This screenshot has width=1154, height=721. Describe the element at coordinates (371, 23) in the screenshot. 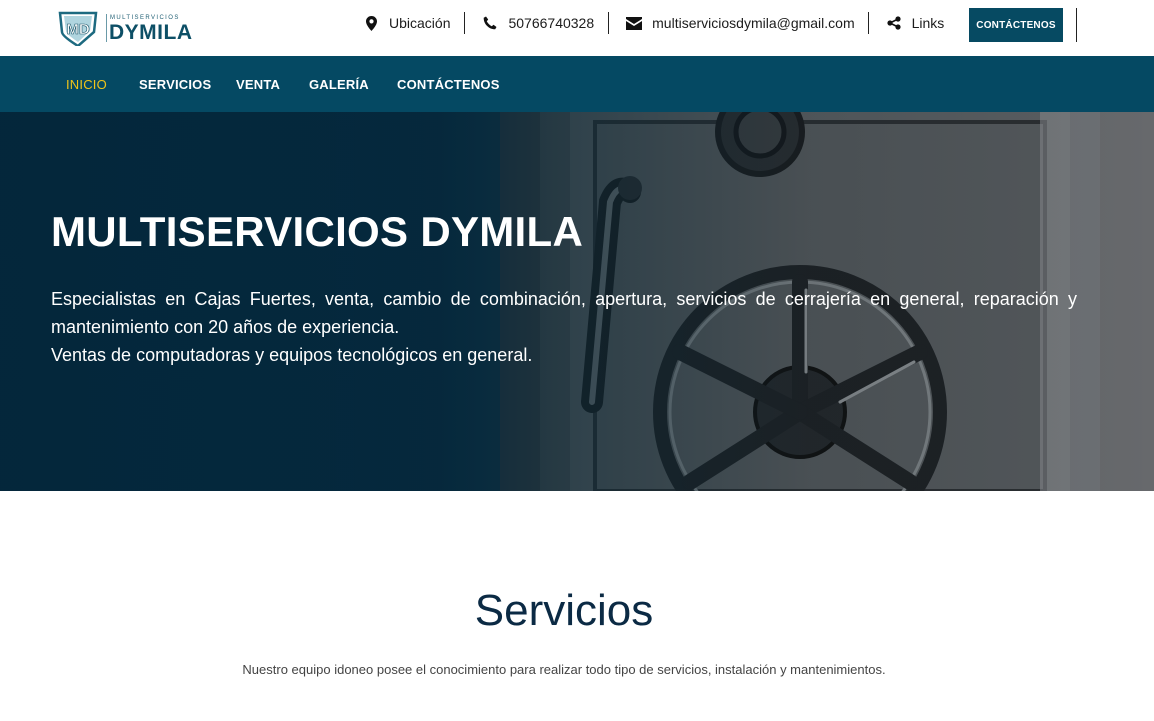

I see `map-marker-icon` at that location.